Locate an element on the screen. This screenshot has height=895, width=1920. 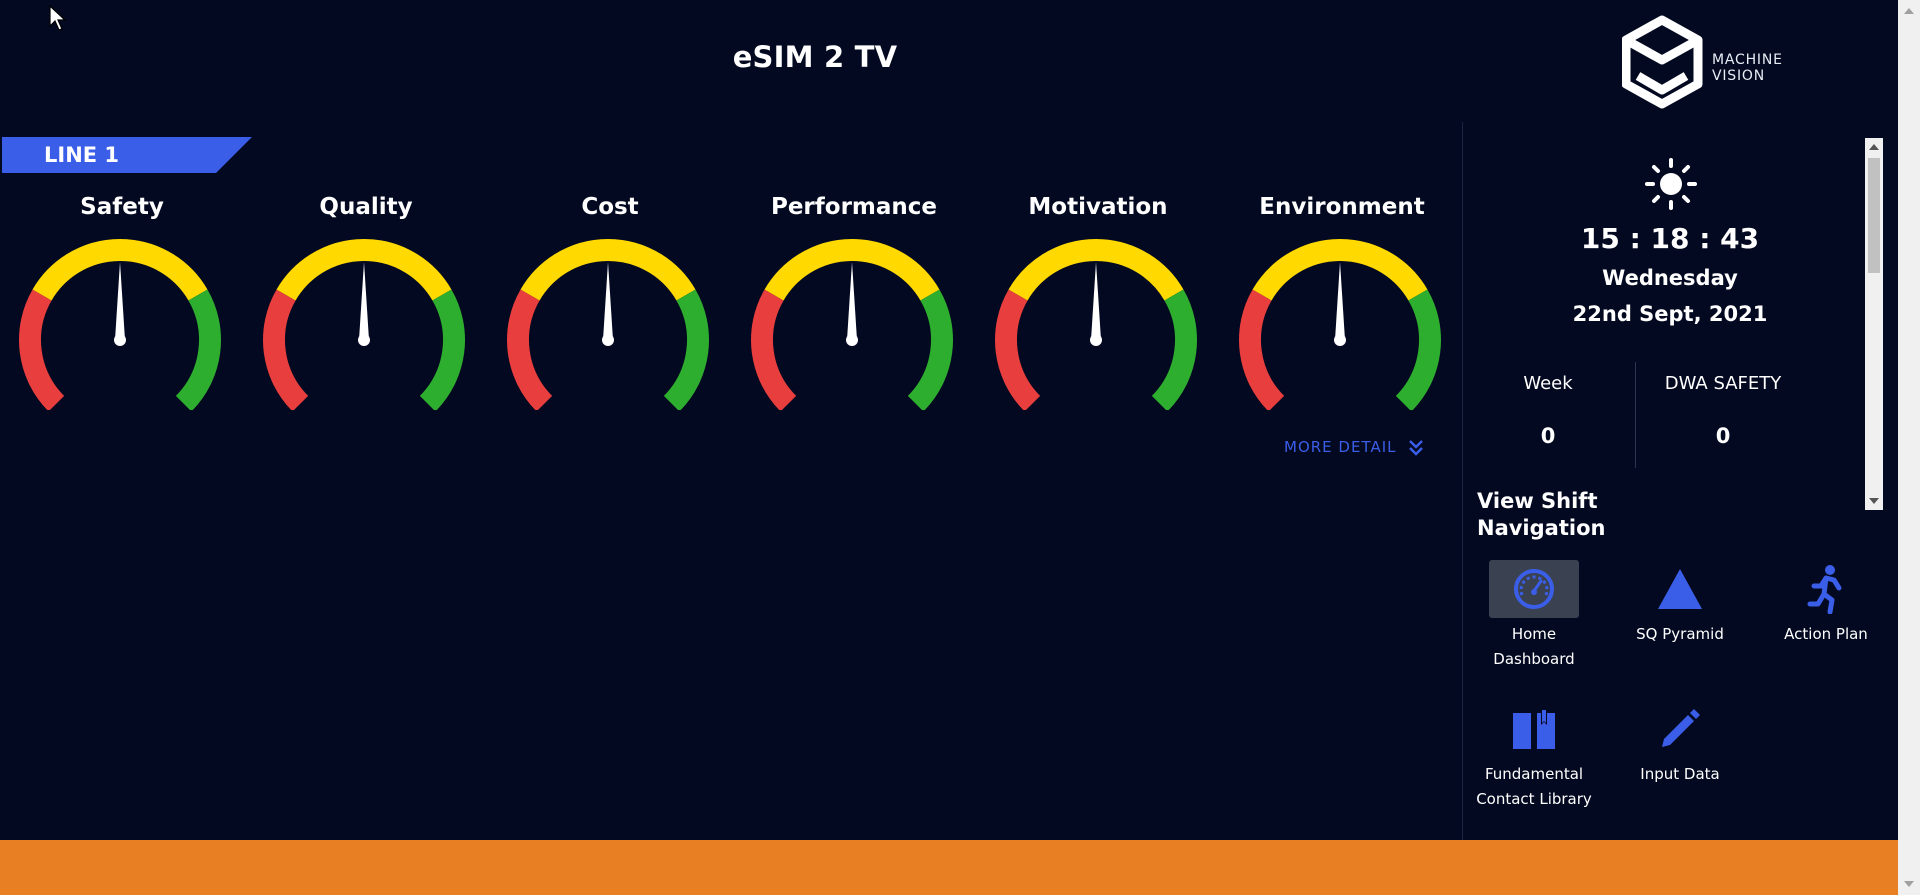
kpi-gauge-quality: Quality is located at coordinates (366, 300).